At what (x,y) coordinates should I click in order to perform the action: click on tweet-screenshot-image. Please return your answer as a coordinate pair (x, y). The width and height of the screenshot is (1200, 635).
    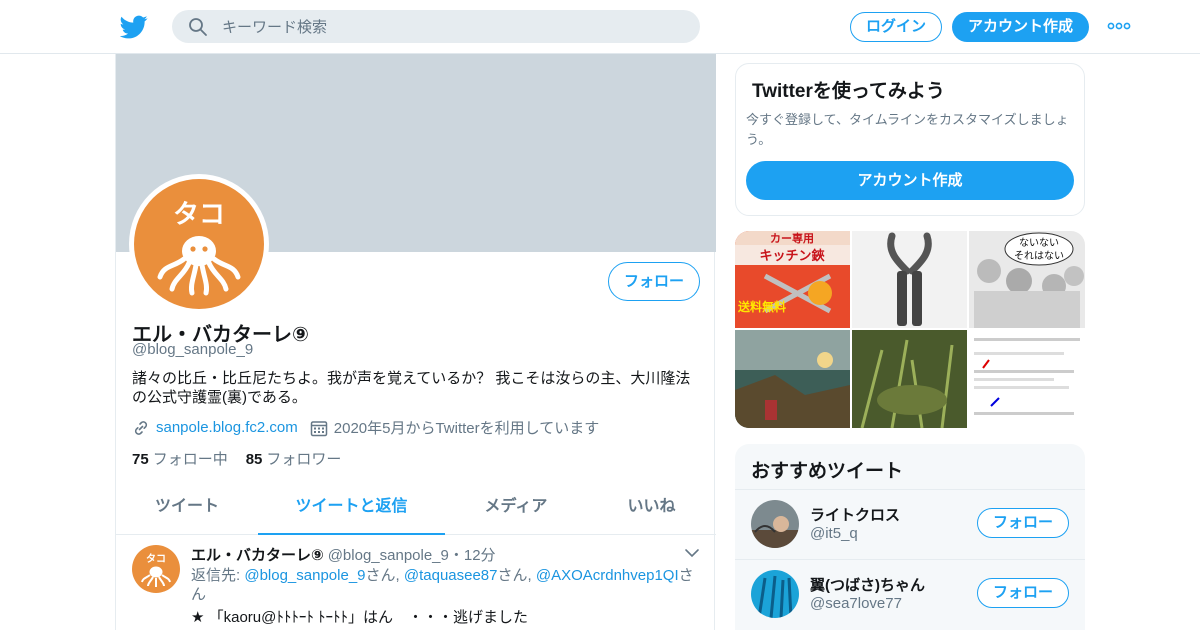
    Looking at the image, I should click on (1027, 379).